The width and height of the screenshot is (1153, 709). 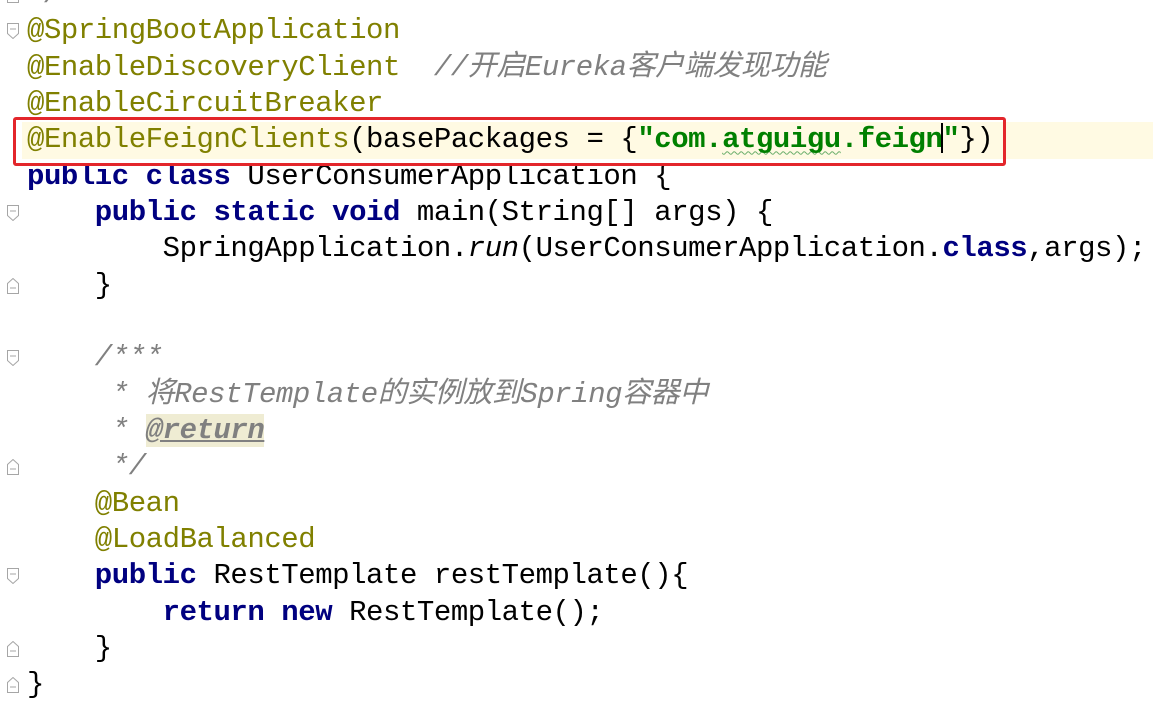 What do you see at coordinates (468, 612) in the screenshot?
I see `code-token: RestTemplate();` at bounding box center [468, 612].